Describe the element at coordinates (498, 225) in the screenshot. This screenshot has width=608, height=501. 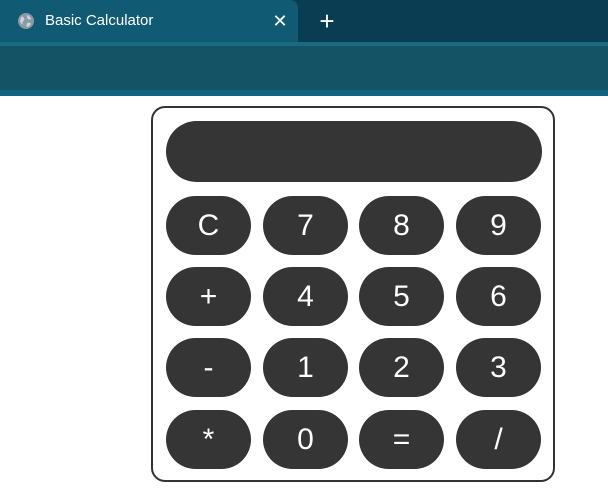
I see `digit-9-button: 9` at that location.